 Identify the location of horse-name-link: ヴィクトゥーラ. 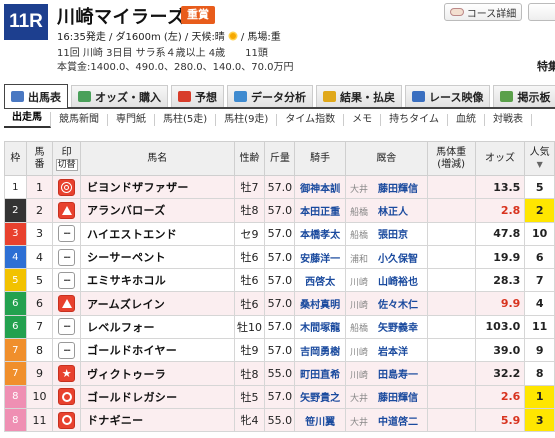
(157, 373).